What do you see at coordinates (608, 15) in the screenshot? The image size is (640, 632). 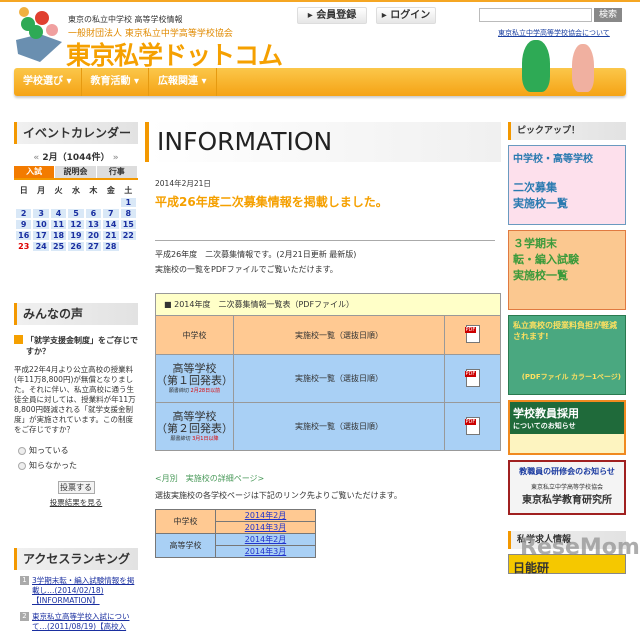 I see `search-button: 検索` at bounding box center [608, 15].